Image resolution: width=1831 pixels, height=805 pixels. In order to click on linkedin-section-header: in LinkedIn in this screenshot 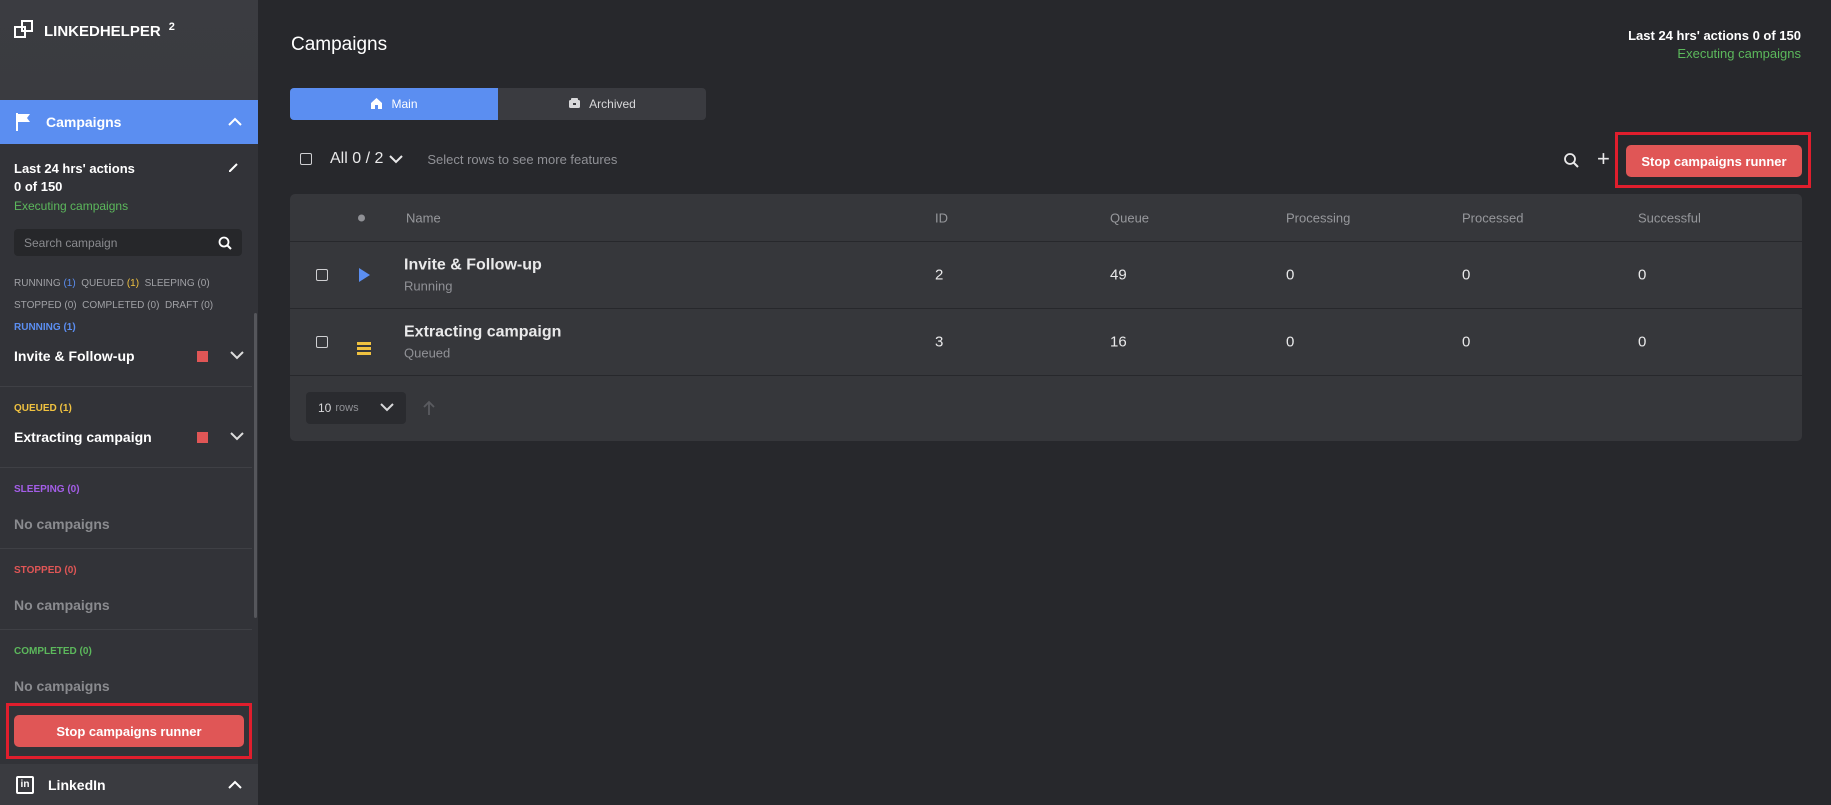, I will do `click(129, 784)`.